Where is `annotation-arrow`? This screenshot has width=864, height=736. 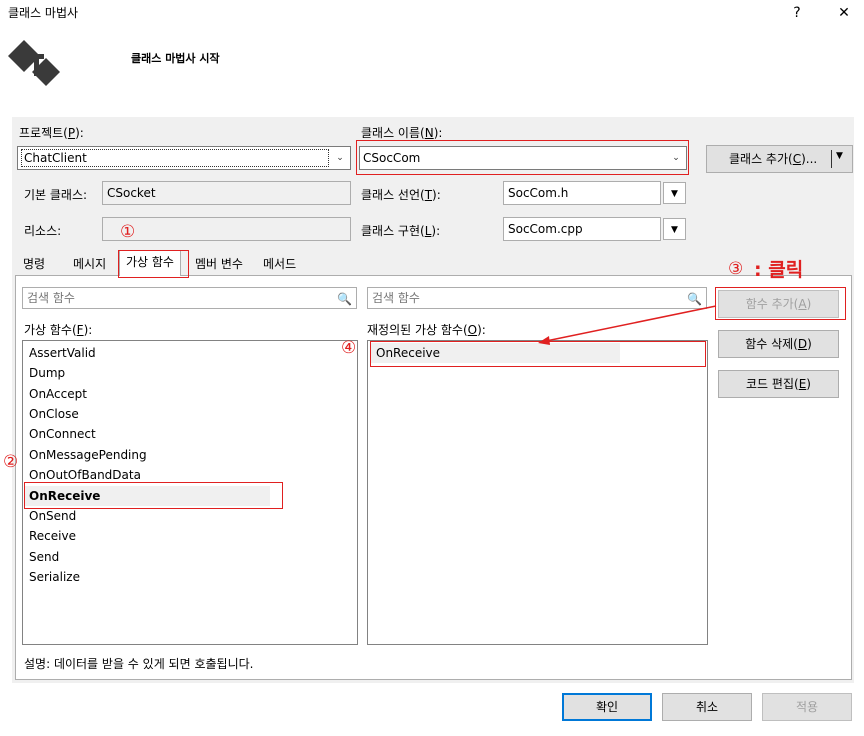 annotation-arrow is located at coordinates (627, 325).